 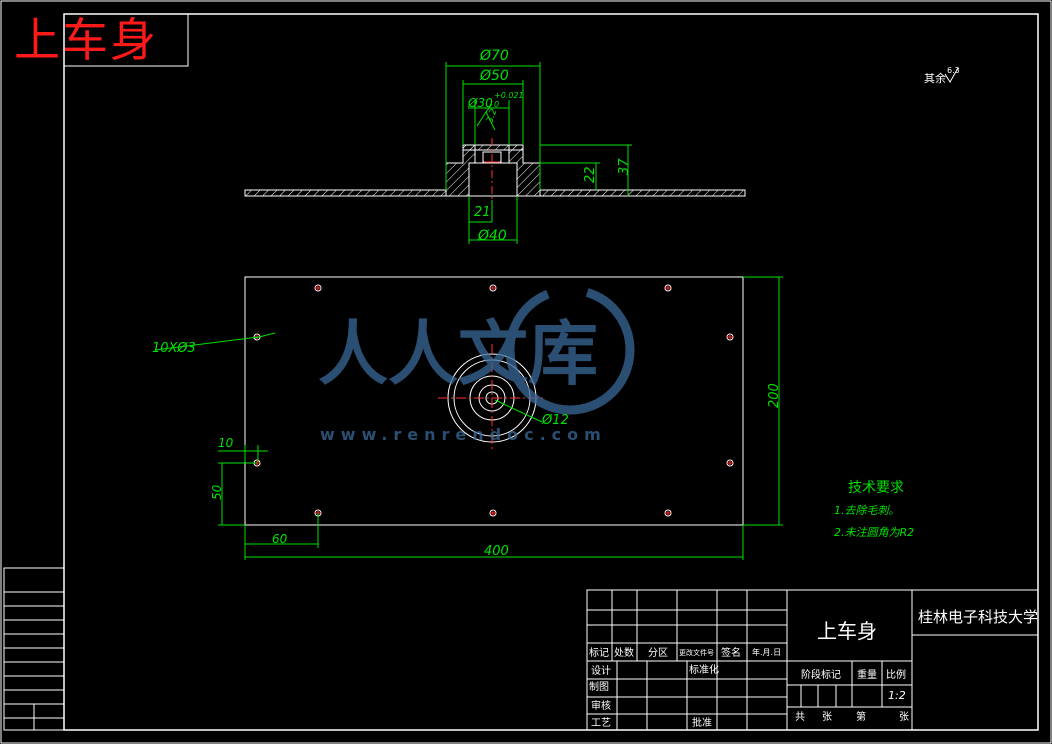 What do you see at coordinates (34, 649) in the screenshot?
I see `left-margin-table` at bounding box center [34, 649].